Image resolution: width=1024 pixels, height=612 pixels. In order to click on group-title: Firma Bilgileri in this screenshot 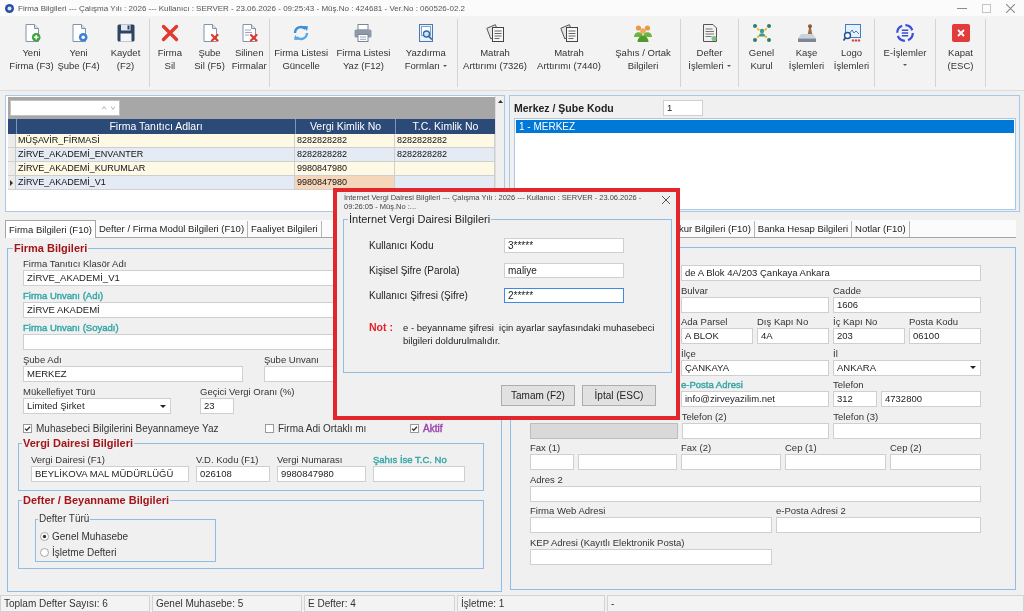, I will do `click(51, 248)`.